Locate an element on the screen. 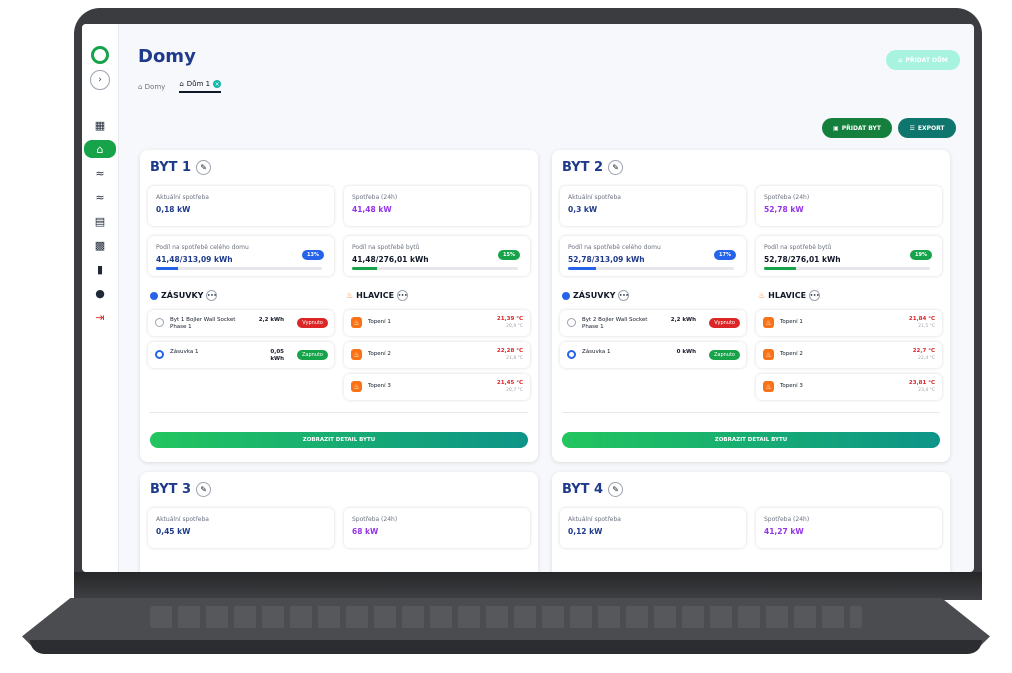 This screenshot has width=1012, height=673. heater-row: ♨ Topení 3 21,45 °C 20,7 °C is located at coordinates (437, 387).